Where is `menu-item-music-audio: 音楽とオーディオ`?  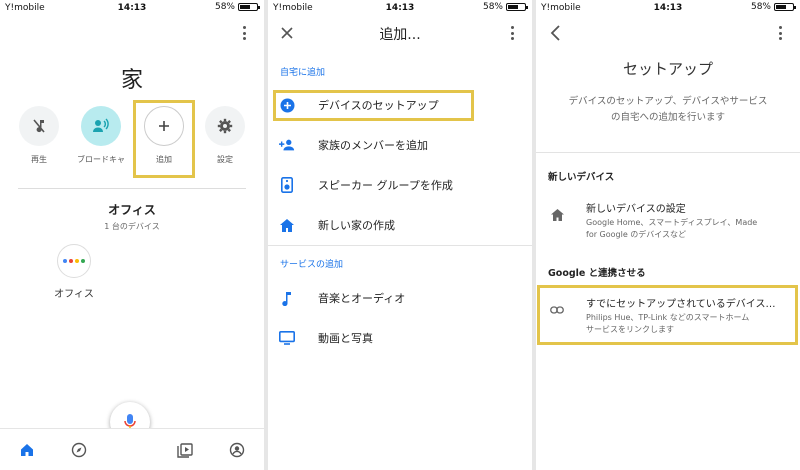
menu-item-music-audio: 音楽とオーディオ is located at coordinates (400, 298).